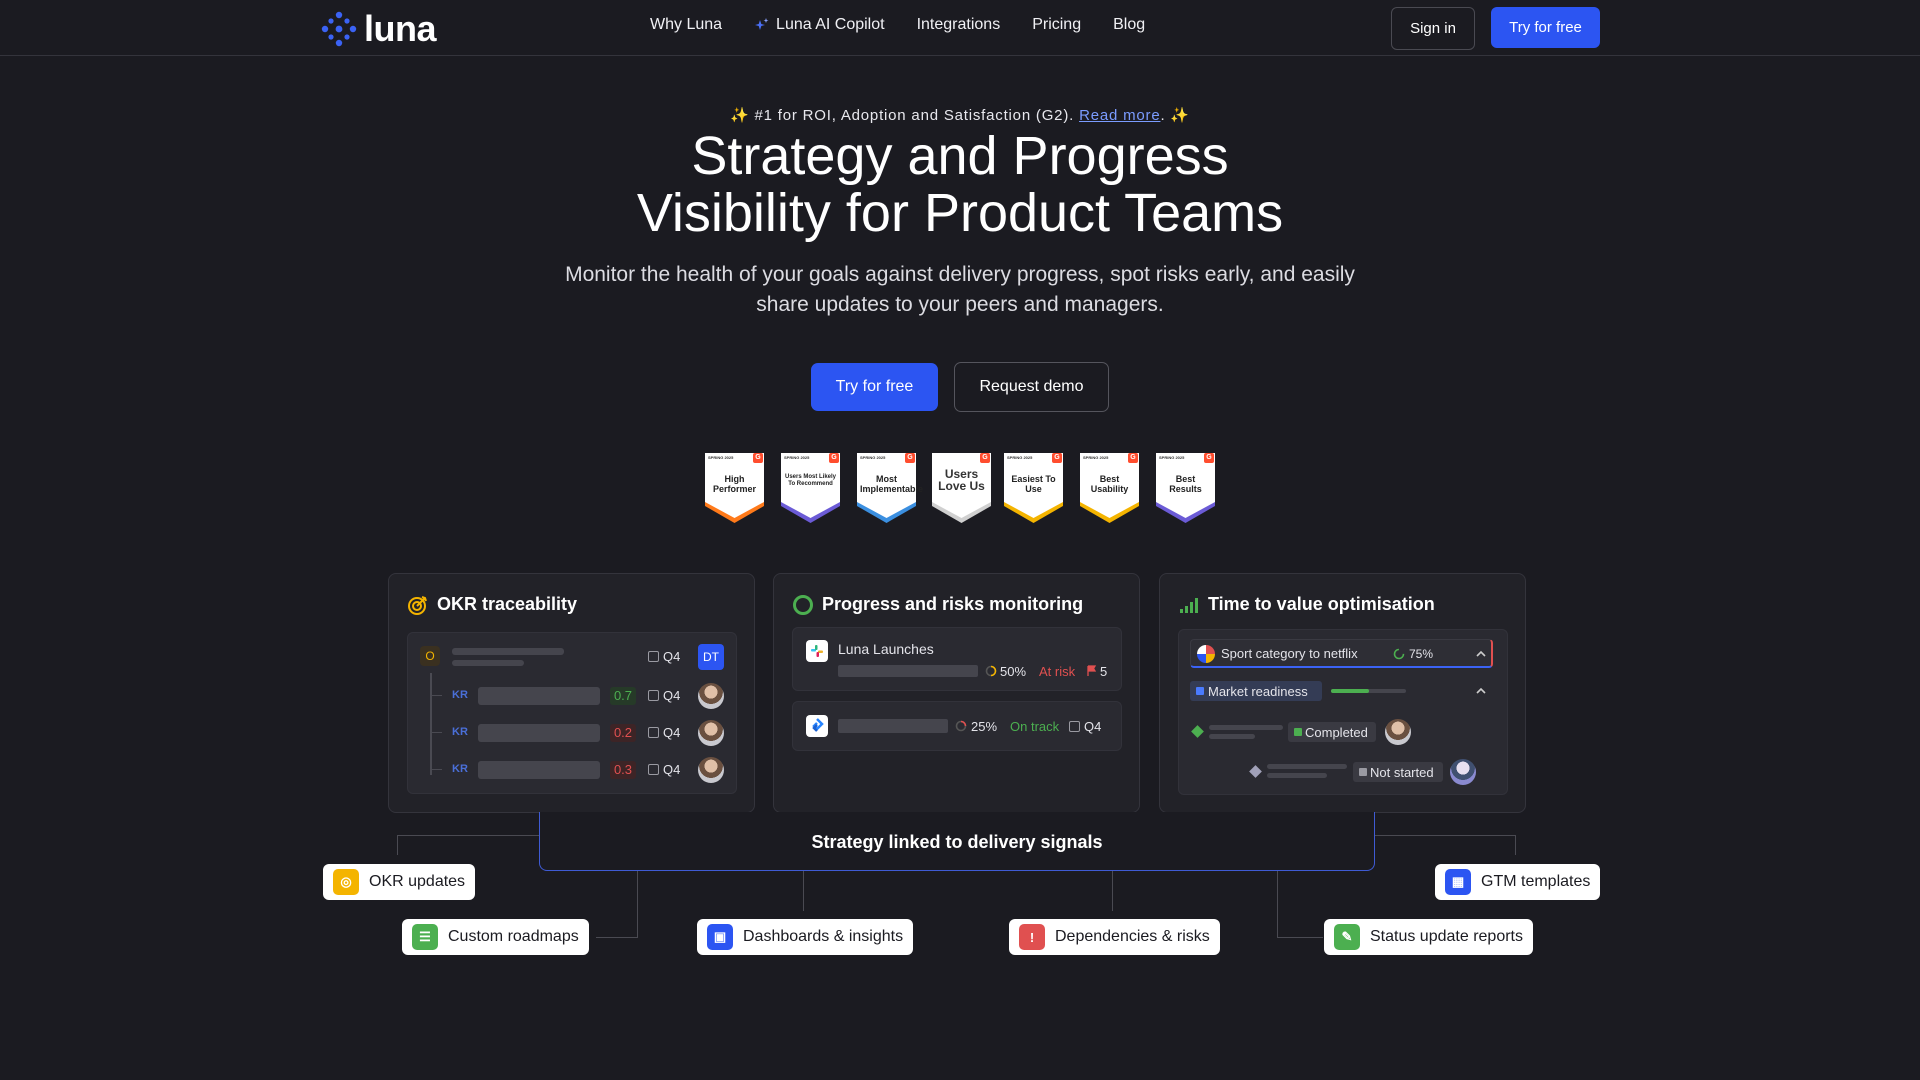  What do you see at coordinates (957, 726) in the screenshot?
I see `progress-row: 25% On track Q4` at bounding box center [957, 726].